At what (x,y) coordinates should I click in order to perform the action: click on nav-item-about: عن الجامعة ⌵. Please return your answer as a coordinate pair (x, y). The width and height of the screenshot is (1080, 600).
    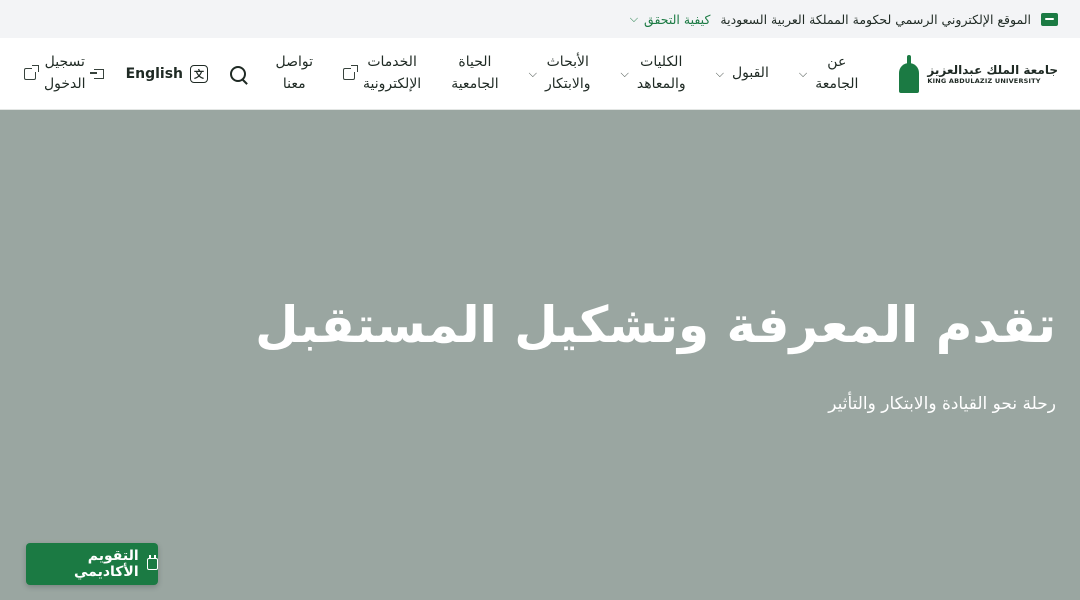
    Looking at the image, I should click on (829, 73).